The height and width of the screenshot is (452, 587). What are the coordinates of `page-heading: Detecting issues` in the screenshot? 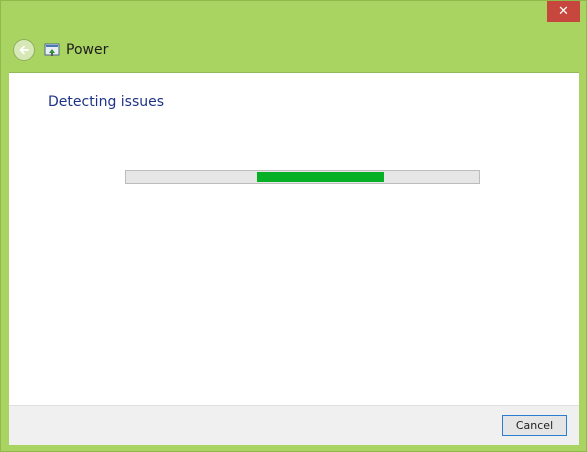 It's located at (106, 102).